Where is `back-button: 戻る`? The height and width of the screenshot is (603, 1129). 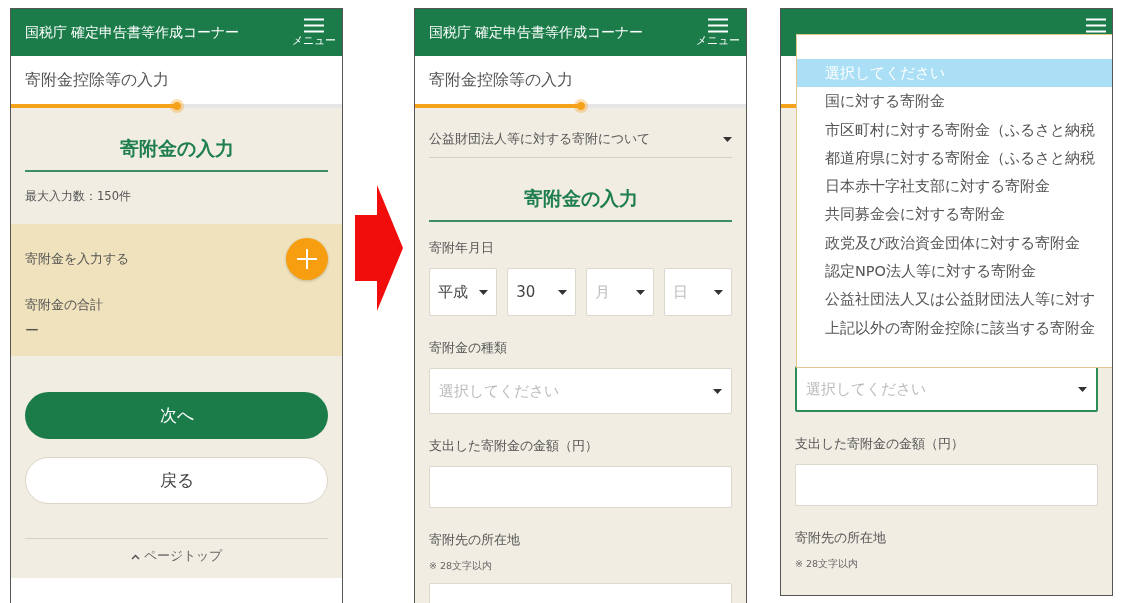 back-button: 戻る is located at coordinates (176, 480).